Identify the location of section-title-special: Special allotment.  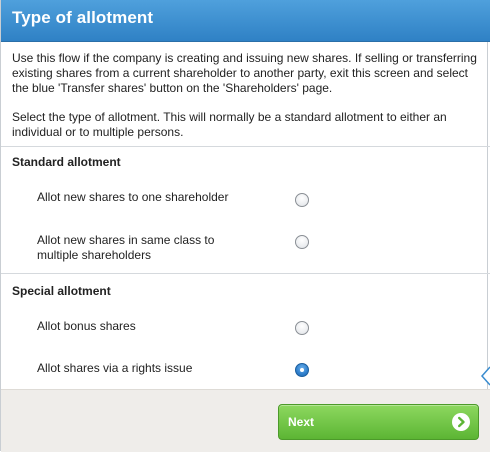
(61, 291).